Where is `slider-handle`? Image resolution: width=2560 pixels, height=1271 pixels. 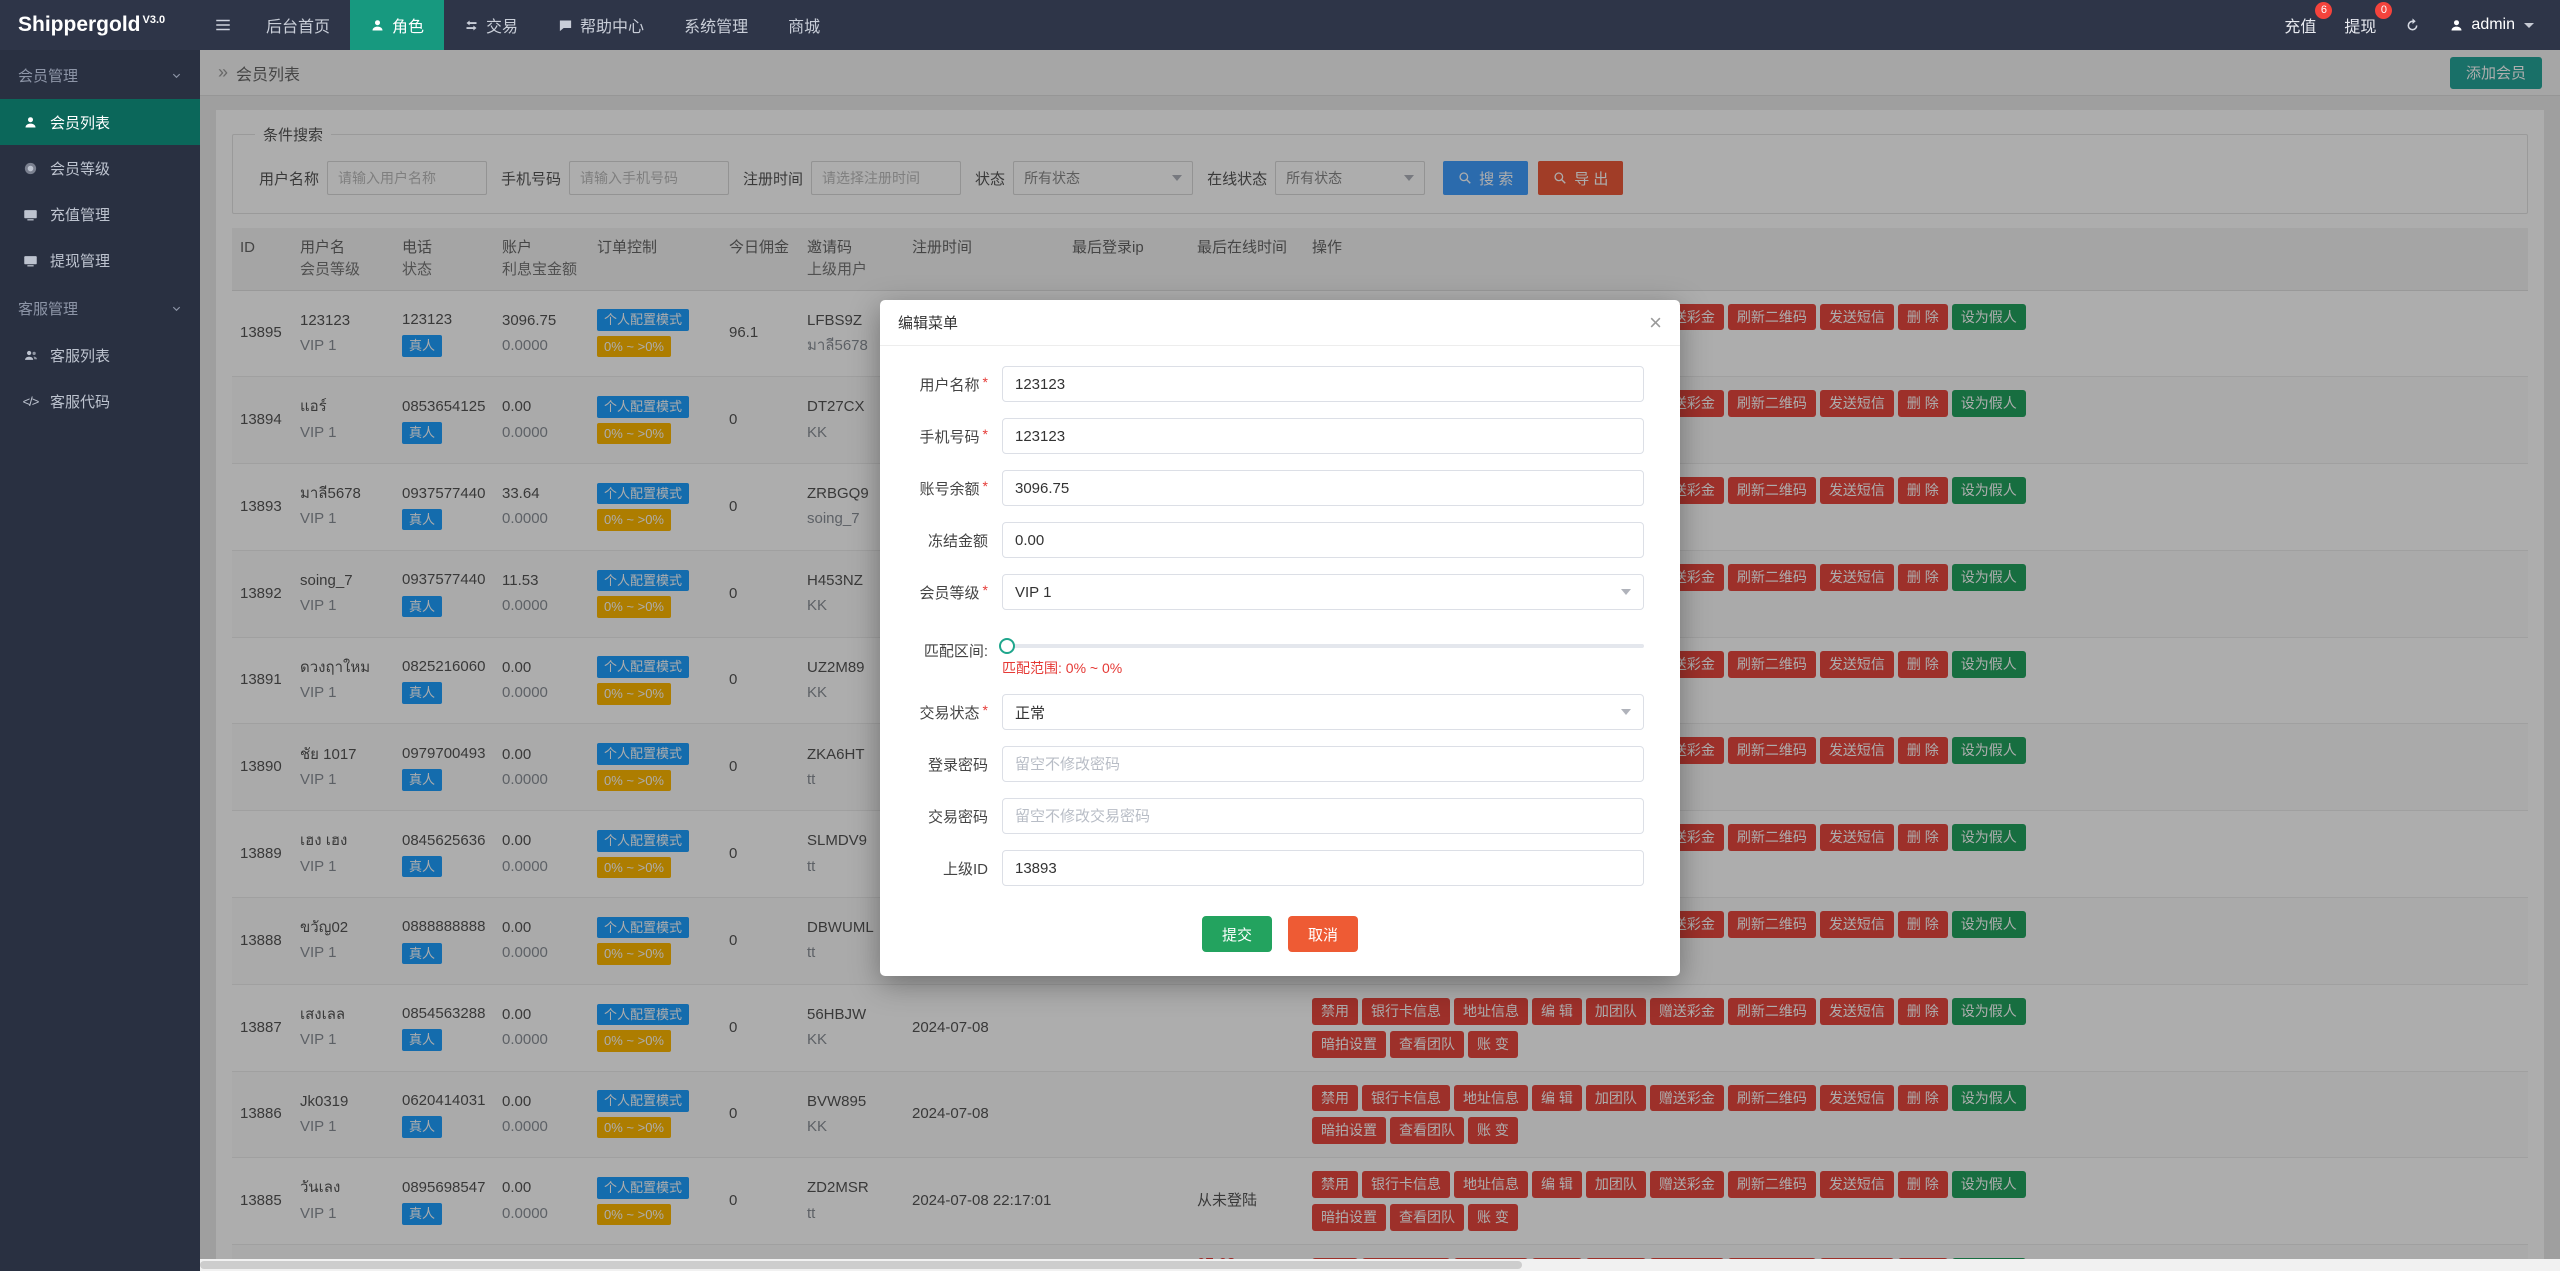 slider-handle is located at coordinates (1007, 646).